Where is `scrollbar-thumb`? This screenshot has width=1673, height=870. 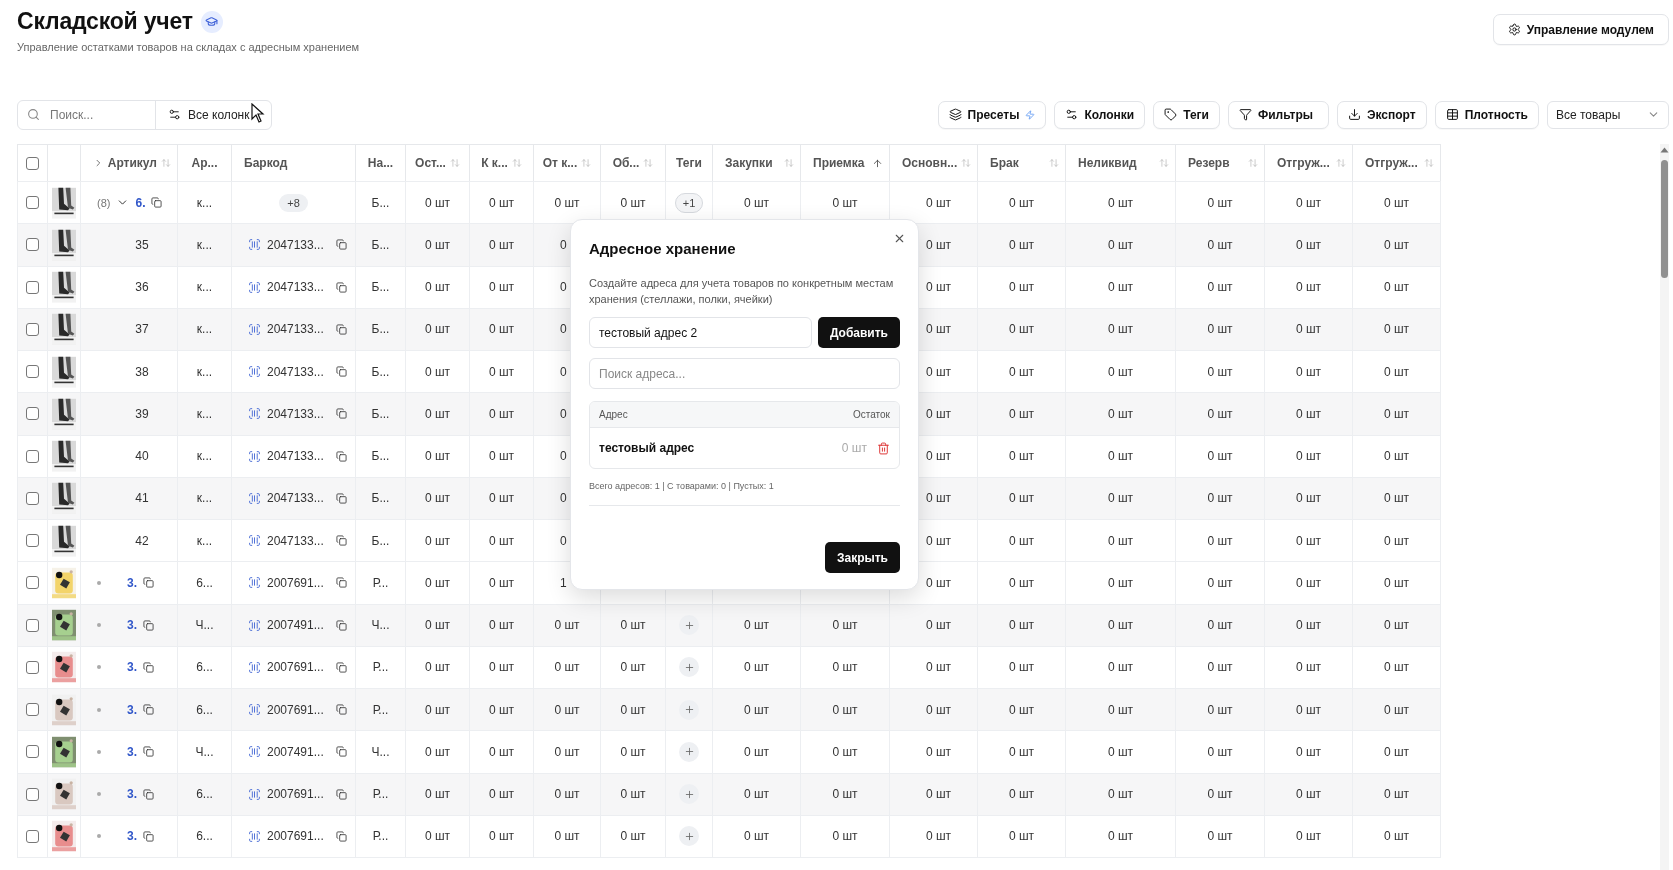
scrollbar-thumb is located at coordinates (1664, 219).